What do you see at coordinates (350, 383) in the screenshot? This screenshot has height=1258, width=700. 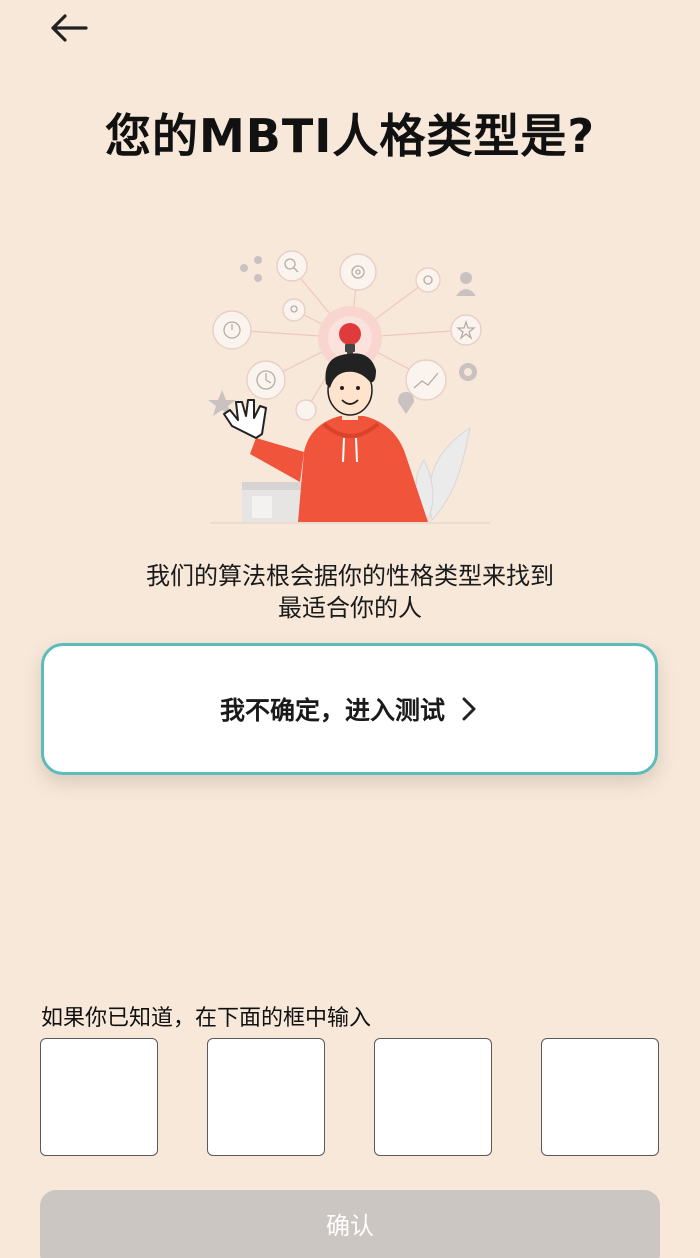 I see `person-idea-illustration` at bounding box center [350, 383].